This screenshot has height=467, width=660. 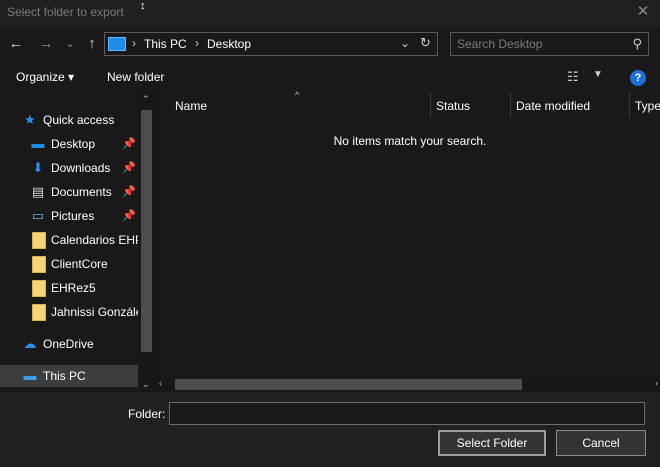 What do you see at coordinates (405, 43) in the screenshot?
I see `address-dropdown-icon: ⌄` at bounding box center [405, 43].